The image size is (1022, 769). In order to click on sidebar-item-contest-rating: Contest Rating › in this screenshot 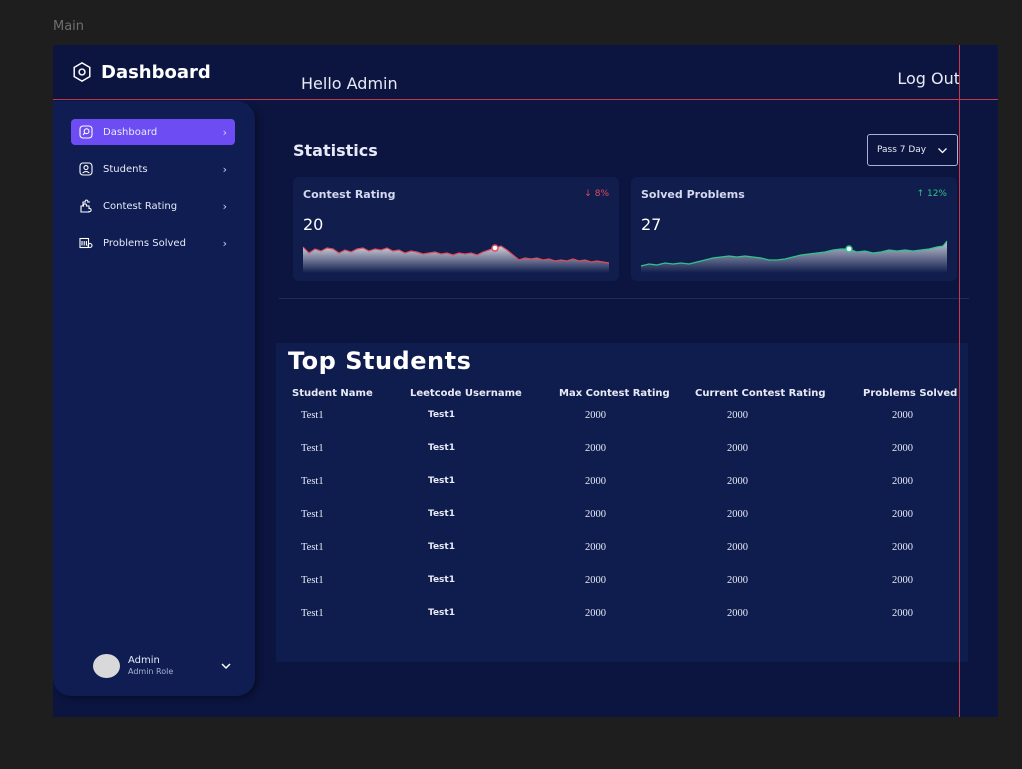, I will do `click(153, 206)`.